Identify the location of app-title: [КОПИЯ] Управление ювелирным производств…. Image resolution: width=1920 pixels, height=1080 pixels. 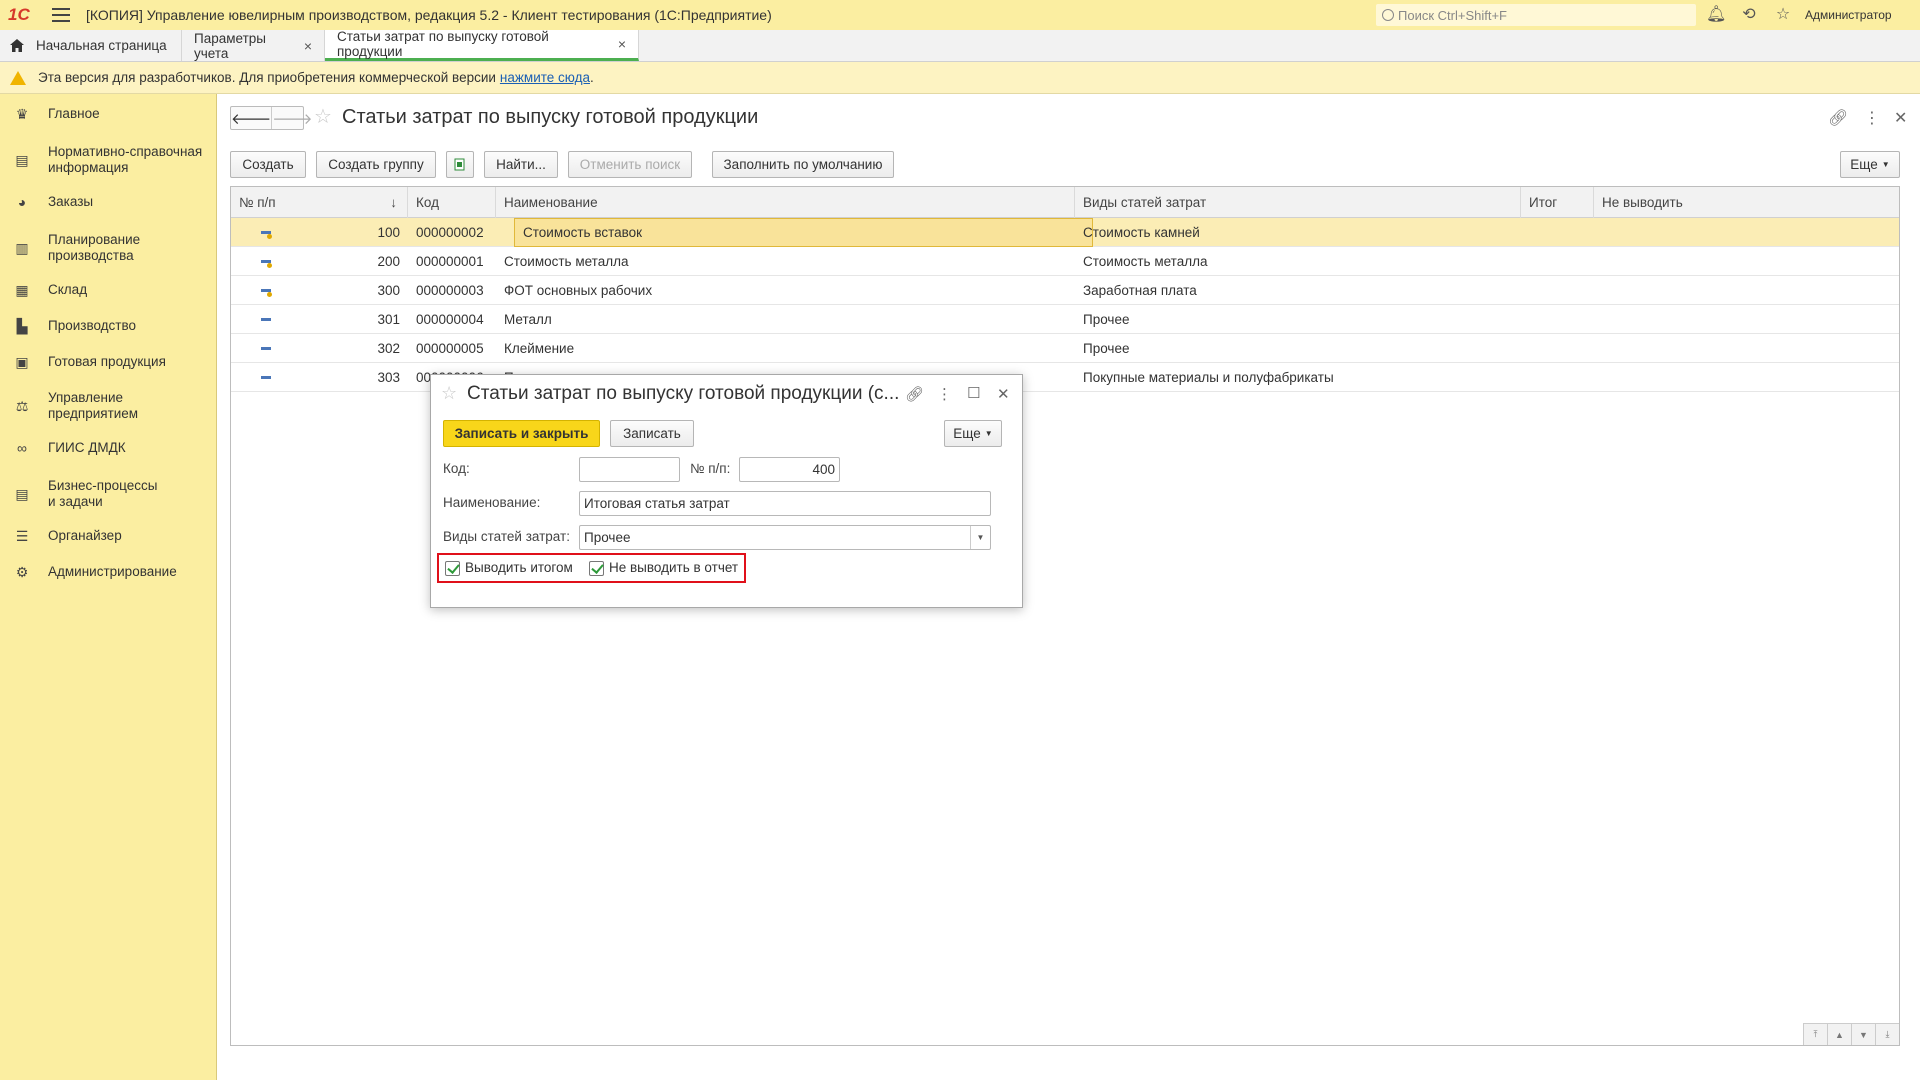
(429, 15).